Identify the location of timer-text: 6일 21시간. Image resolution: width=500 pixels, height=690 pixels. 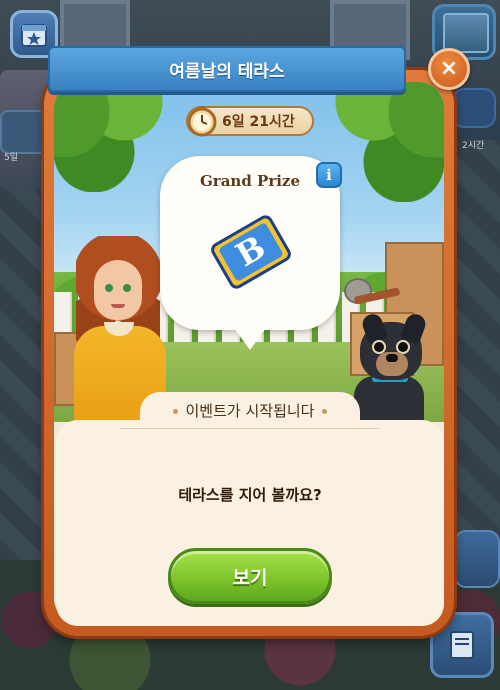
(258, 122).